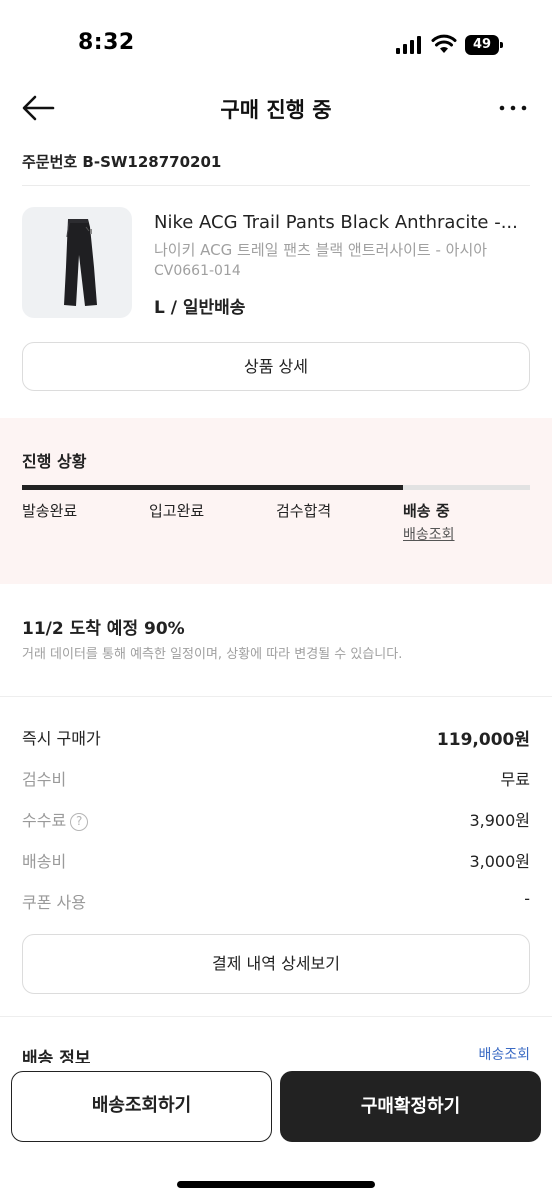 This screenshot has width=552, height=1200. What do you see at coordinates (499, 820) in the screenshot?
I see `payment-value: 3,900원` at bounding box center [499, 820].